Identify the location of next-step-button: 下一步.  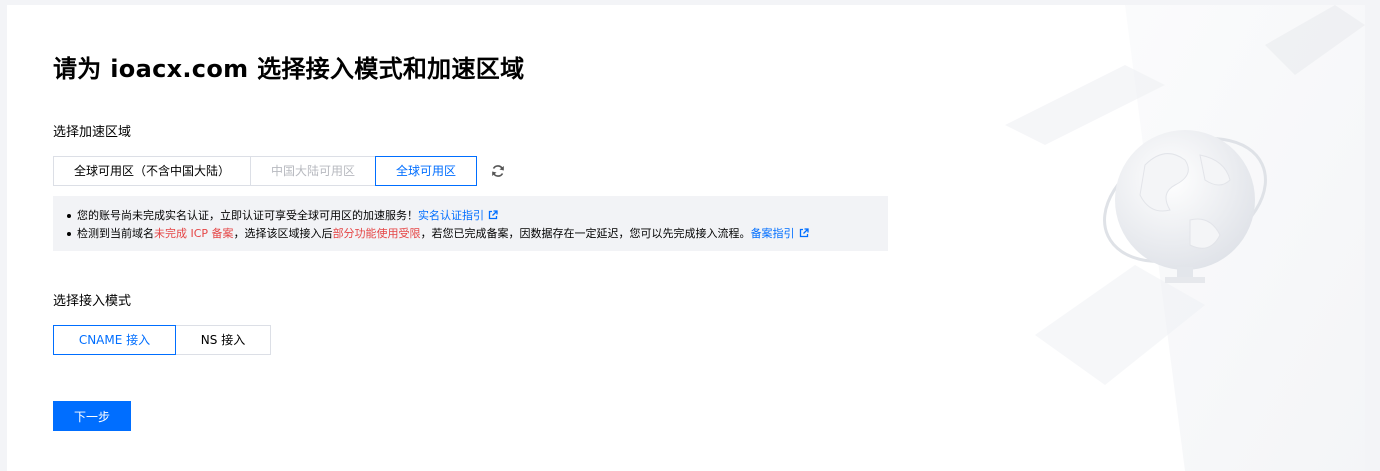
(92, 416).